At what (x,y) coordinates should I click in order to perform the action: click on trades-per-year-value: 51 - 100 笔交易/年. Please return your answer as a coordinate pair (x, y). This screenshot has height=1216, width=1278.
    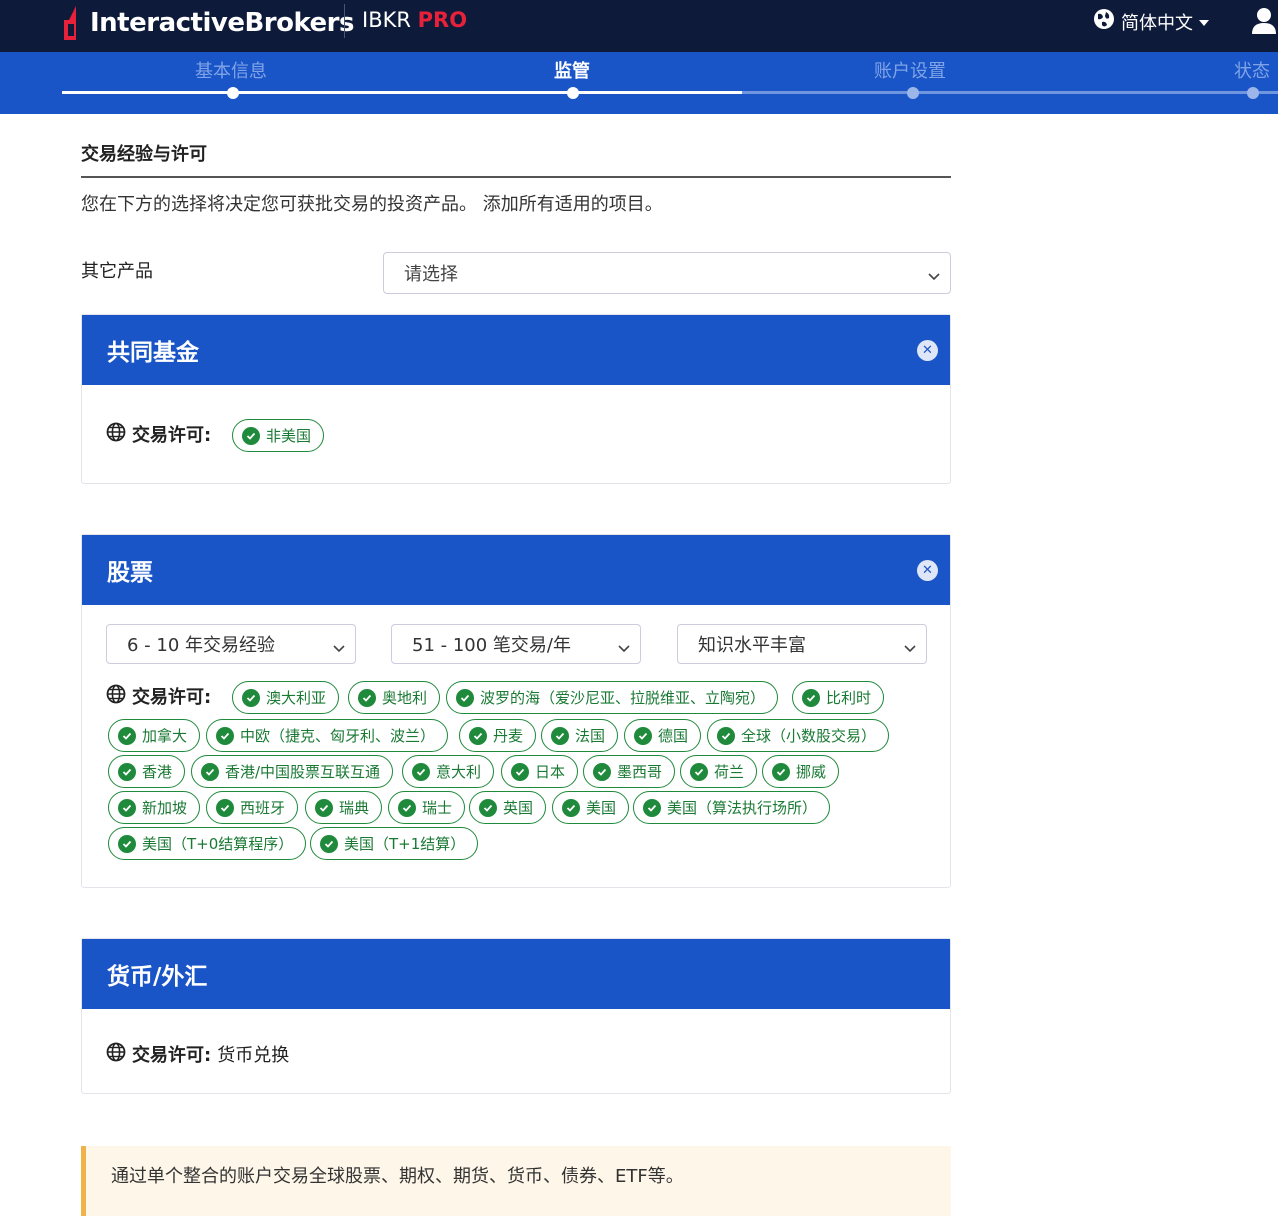
    Looking at the image, I should click on (491, 645).